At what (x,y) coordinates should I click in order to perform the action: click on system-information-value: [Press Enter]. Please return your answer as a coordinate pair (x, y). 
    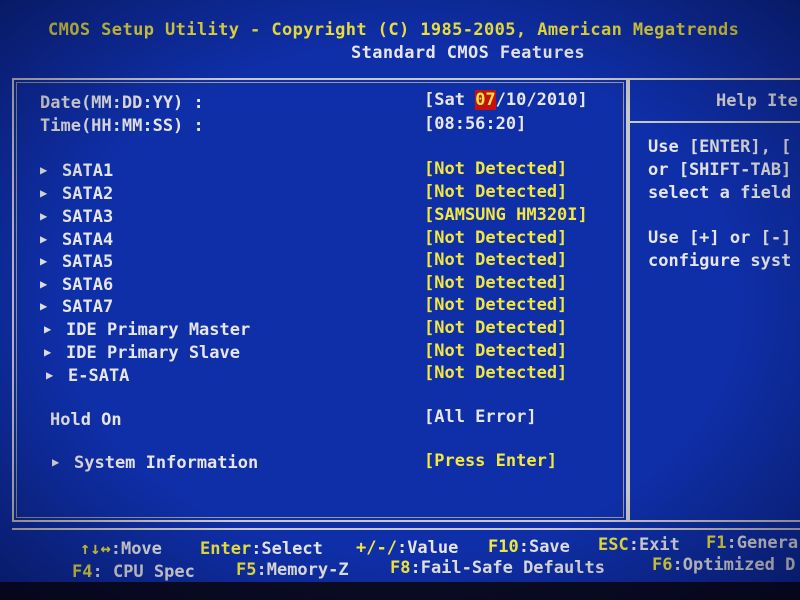
    Looking at the image, I should click on (491, 461).